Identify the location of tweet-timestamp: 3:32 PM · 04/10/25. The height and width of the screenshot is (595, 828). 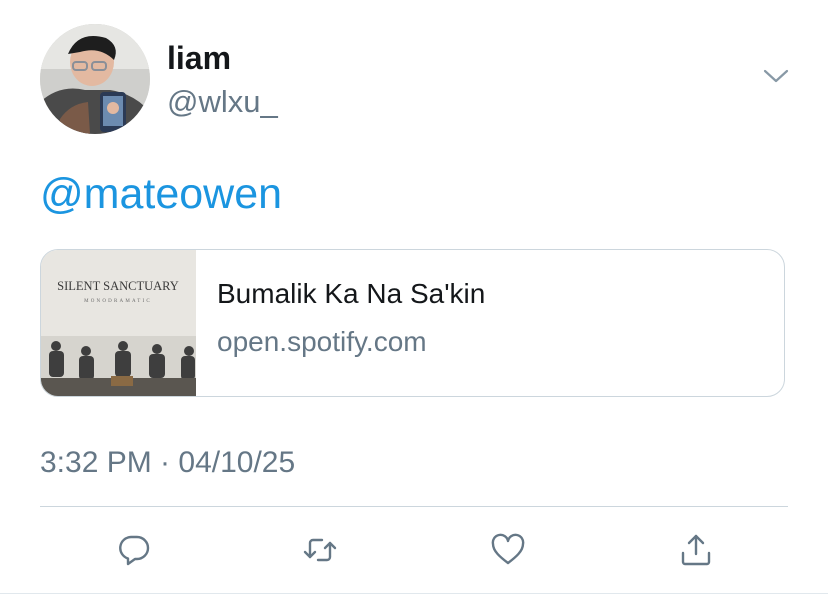
(167, 463).